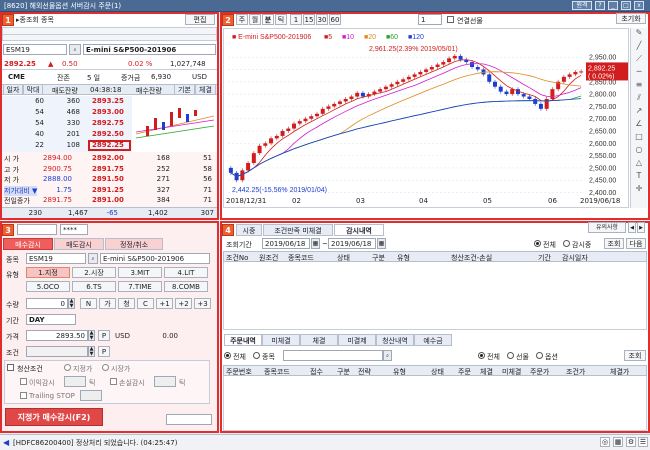 Image resolution: width=650 pixels, height=450 pixels. Describe the element at coordinates (395, 340) in the screenshot. I see `order-tab: 청산내역` at that location.